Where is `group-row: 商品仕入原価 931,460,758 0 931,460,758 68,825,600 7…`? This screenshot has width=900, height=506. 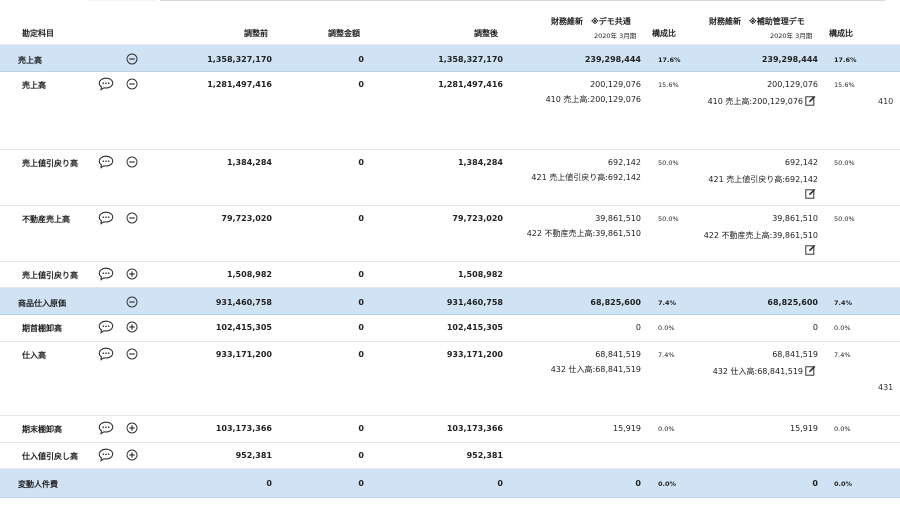
group-row: 商品仕入原価 931,460,758 0 931,460,758 68,825,600 7… is located at coordinates (450, 301).